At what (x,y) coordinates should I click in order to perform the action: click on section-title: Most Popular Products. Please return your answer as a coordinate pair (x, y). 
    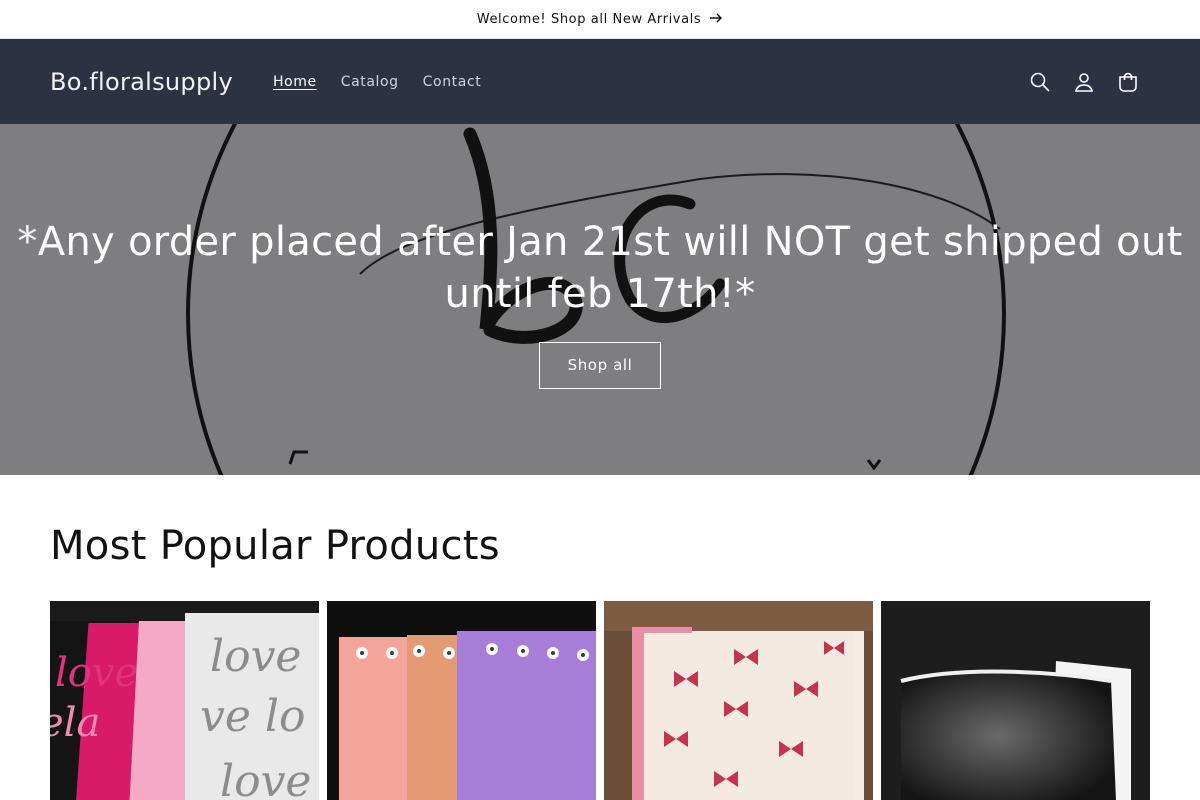
    Looking at the image, I should click on (275, 546).